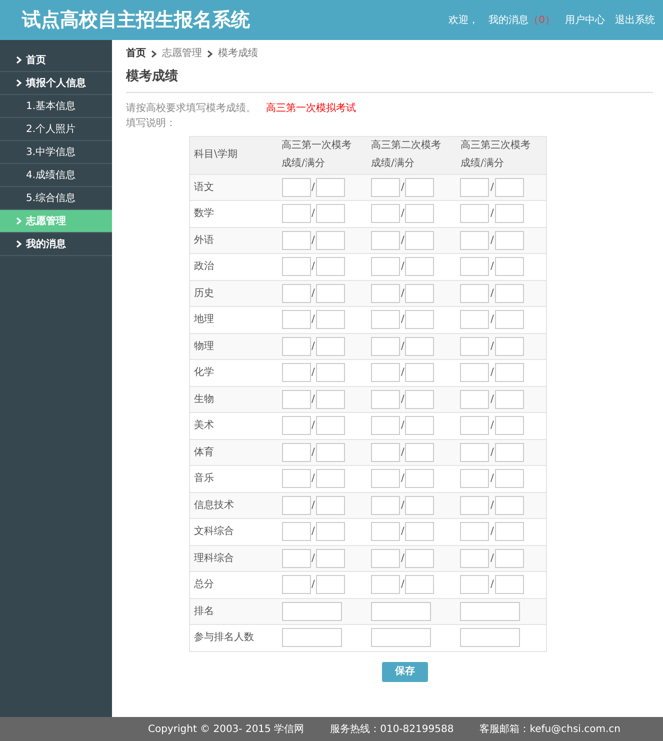 The width and height of the screenshot is (663, 741). What do you see at coordinates (56, 129) in the screenshot?
I see `sidebar-subitem: 2.个人照片` at bounding box center [56, 129].